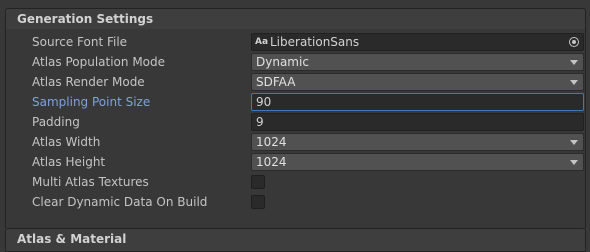 Image resolution: width=590 pixels, height=252 pixels. Describe the element at coordinates (72, 239) in the screenshot. I see `atlas-material-title: Atlas & Material` at that location.